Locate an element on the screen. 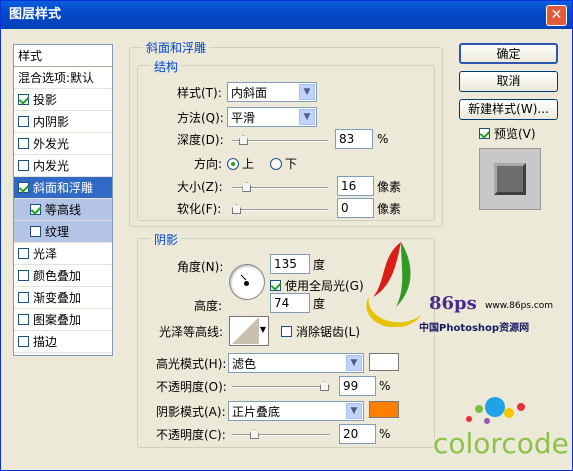 The image size is (573, 471). angle-dial is located at coordinates (247, 282).